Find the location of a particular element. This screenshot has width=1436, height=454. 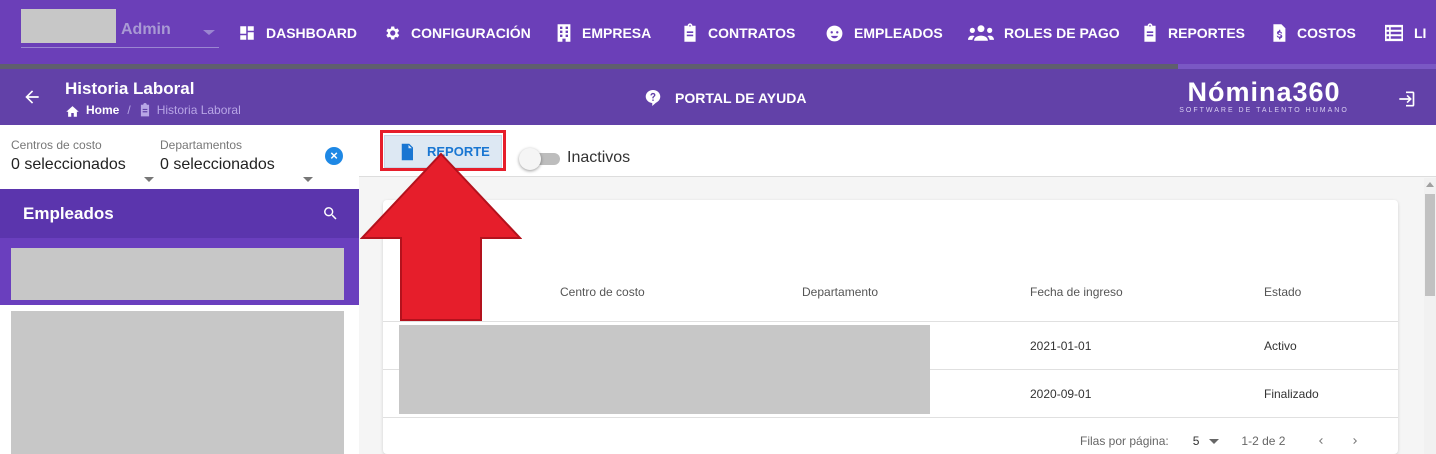

nav-costos: COSTOS is located at coordinates (1313, 33).